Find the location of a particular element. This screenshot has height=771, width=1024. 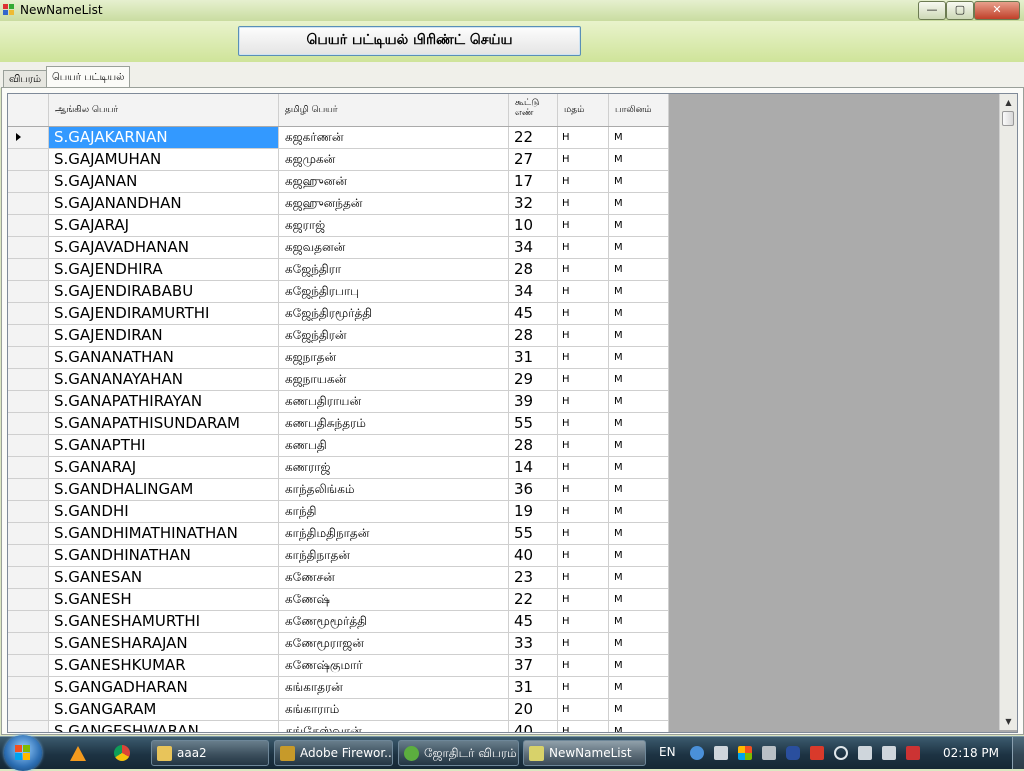

minimize-button: — is located at coordinates (932, 10).